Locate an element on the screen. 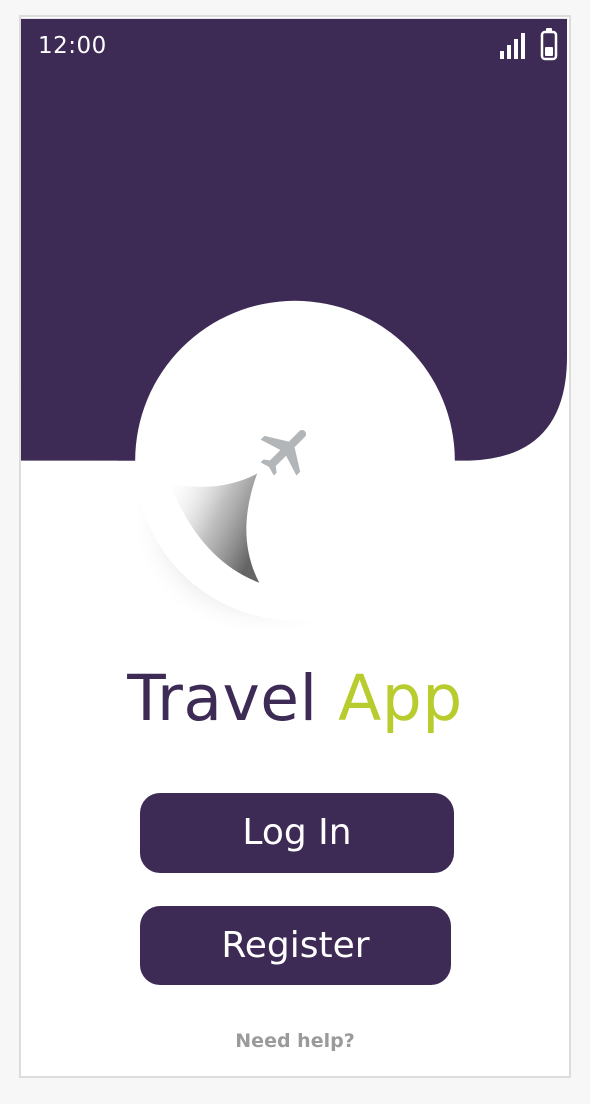  need-help-link: Need help? is located at coordinates (295, 1041).